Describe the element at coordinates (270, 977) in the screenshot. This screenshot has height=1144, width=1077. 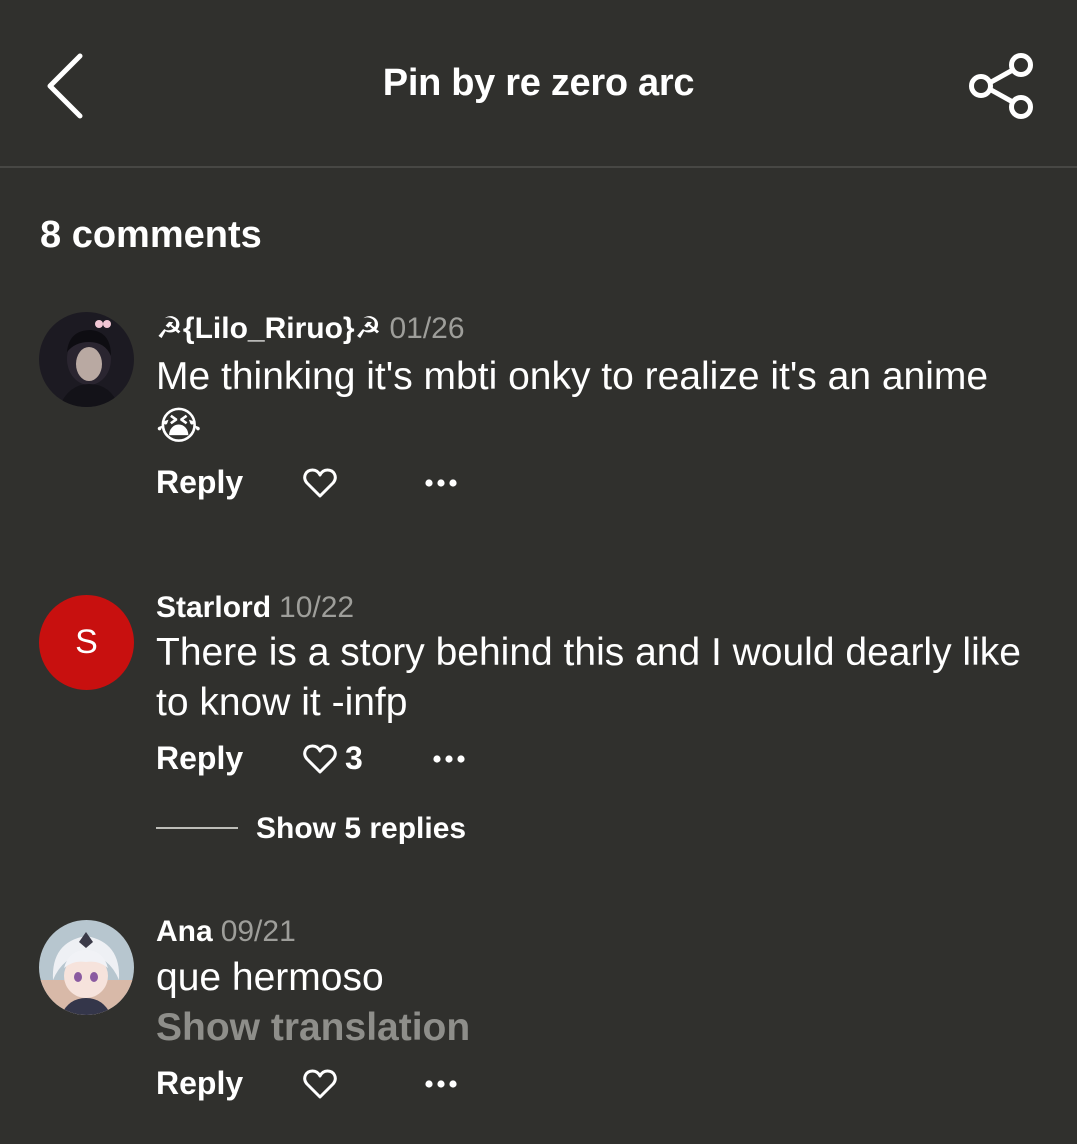
I see `comment-text: que hermoso` at that location.